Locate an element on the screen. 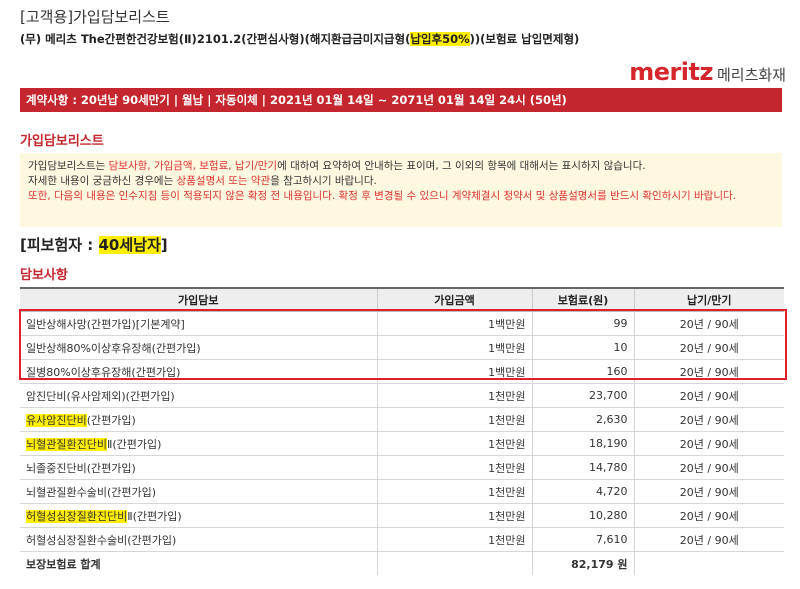 This screenshot has width=800, height=589. coverage-premium: 10 is located at coordinates (582, 347).